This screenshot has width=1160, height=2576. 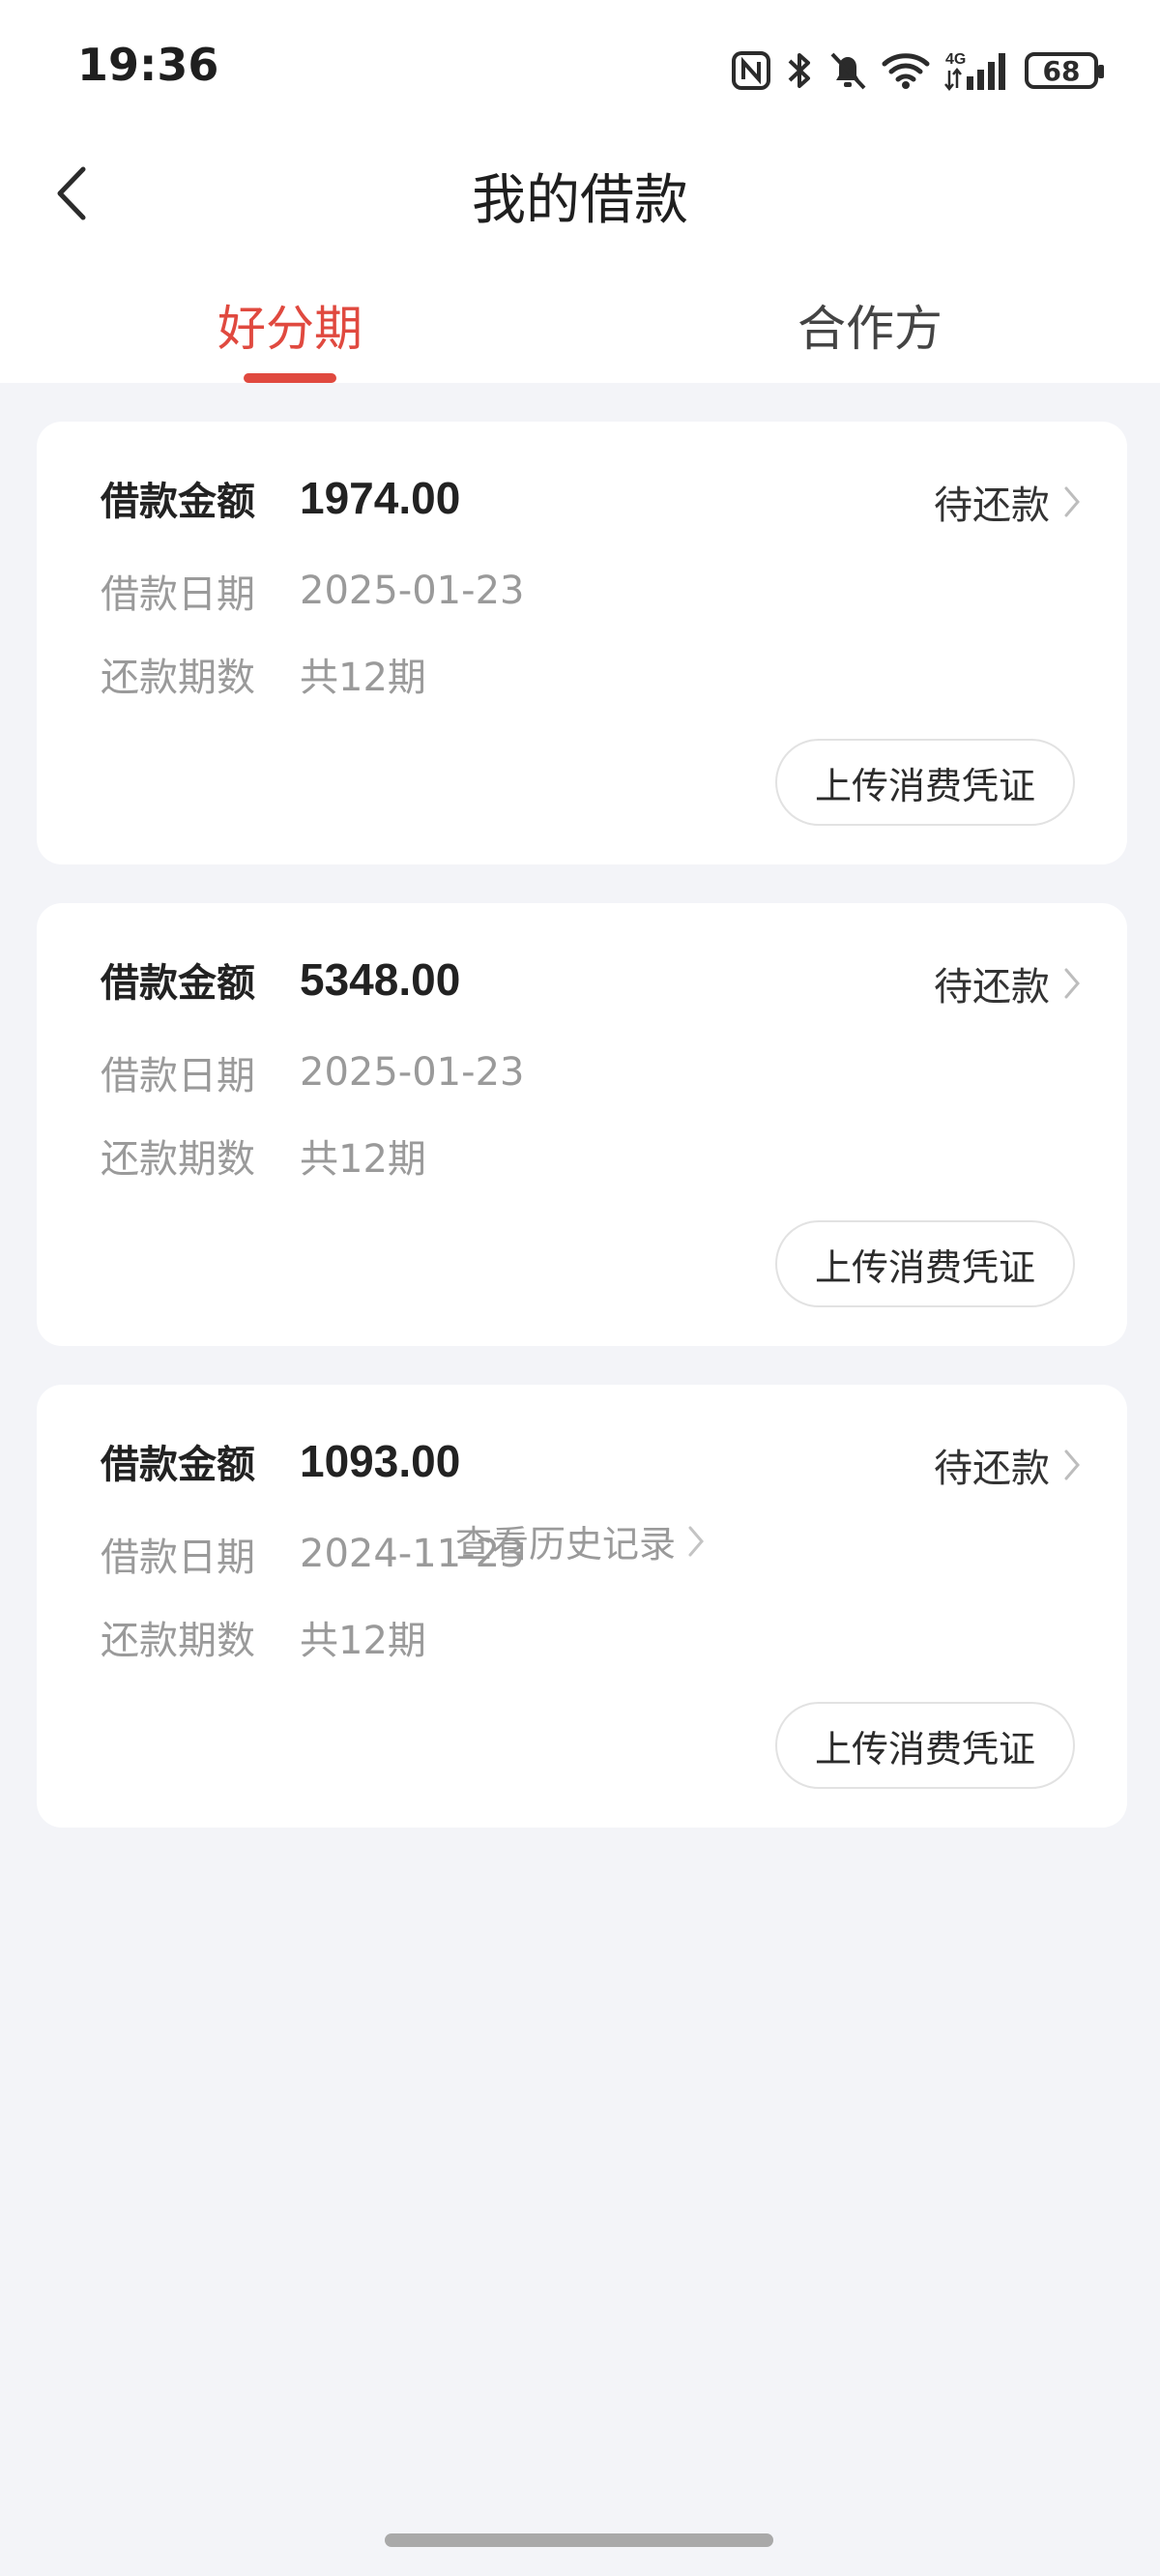 I want to click on nfc-icon, so click(x=751, y=70).